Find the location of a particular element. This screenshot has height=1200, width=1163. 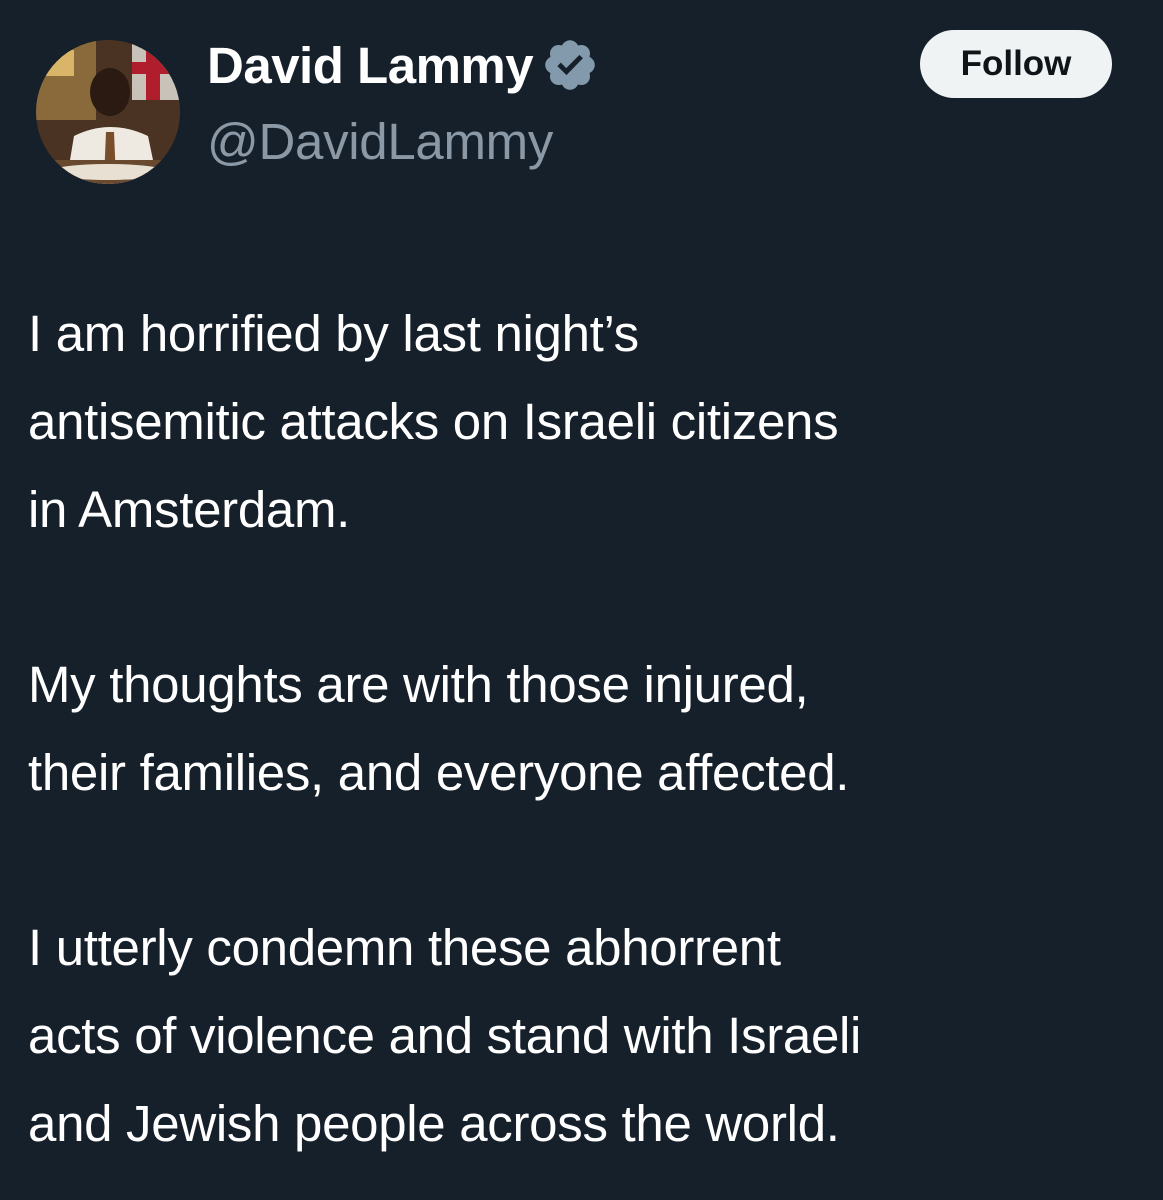

avatar-image is located at coordinates (108, 112).